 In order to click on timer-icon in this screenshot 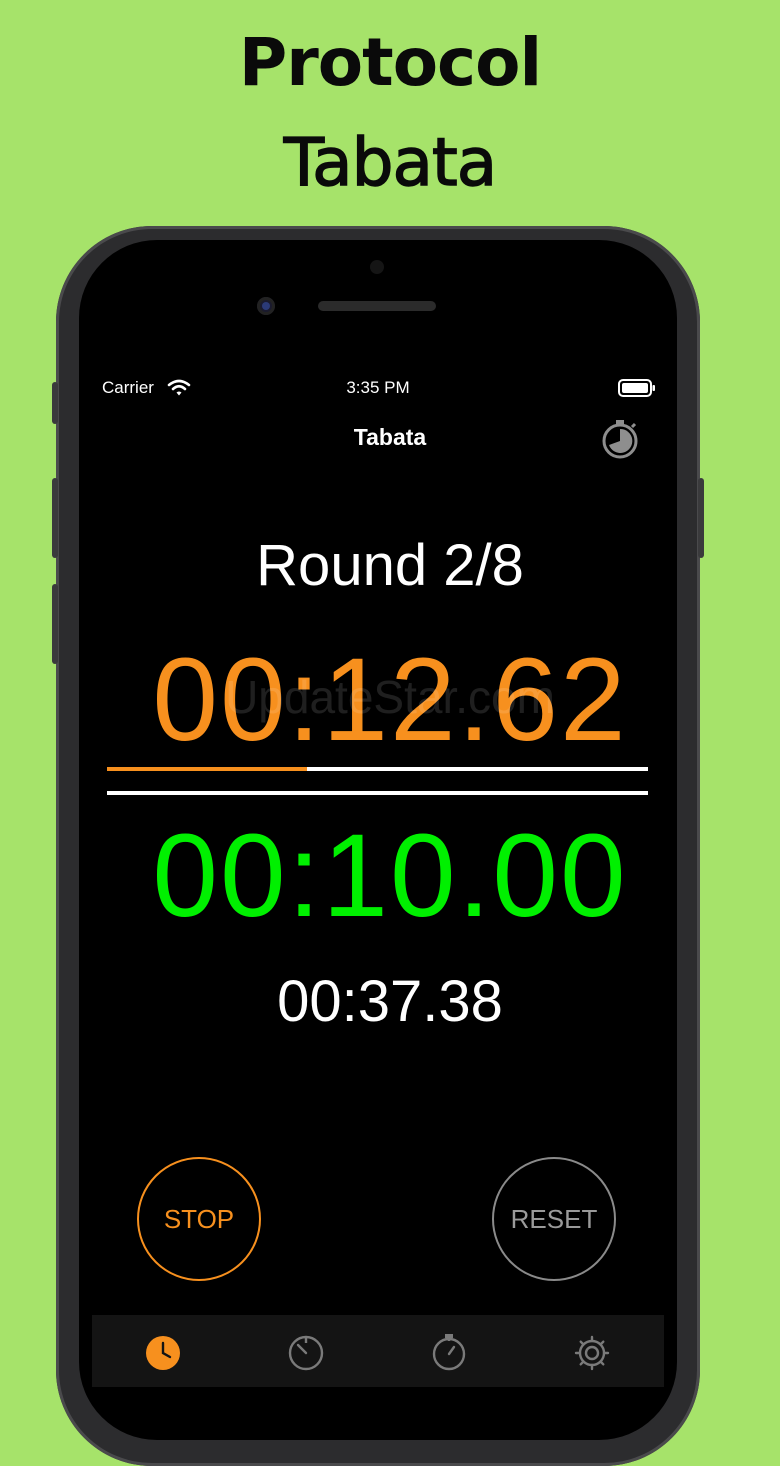, I will do `click(306, 1352)`.